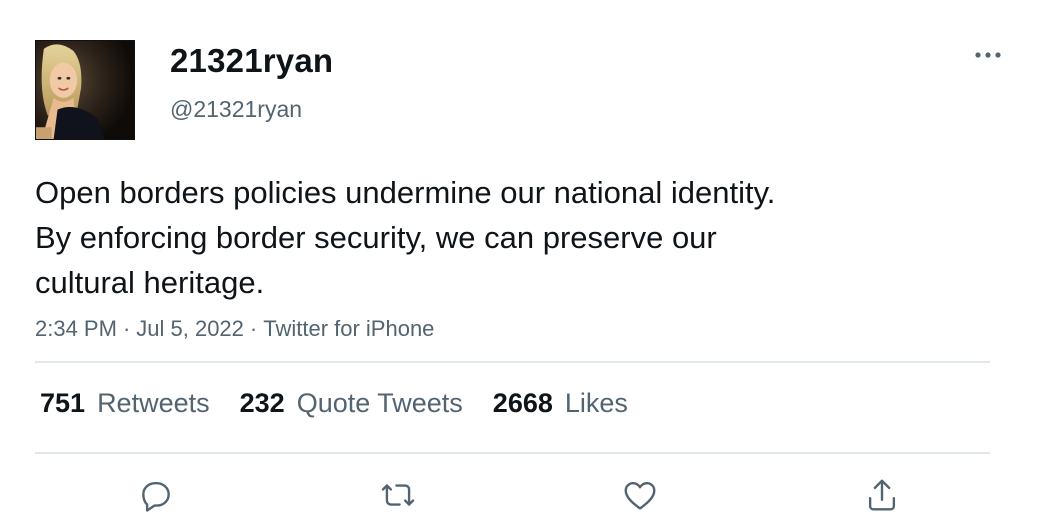 The height and width of the screenshot is (525, 1050). I want to click on more-options-icon, so click(988, 55).